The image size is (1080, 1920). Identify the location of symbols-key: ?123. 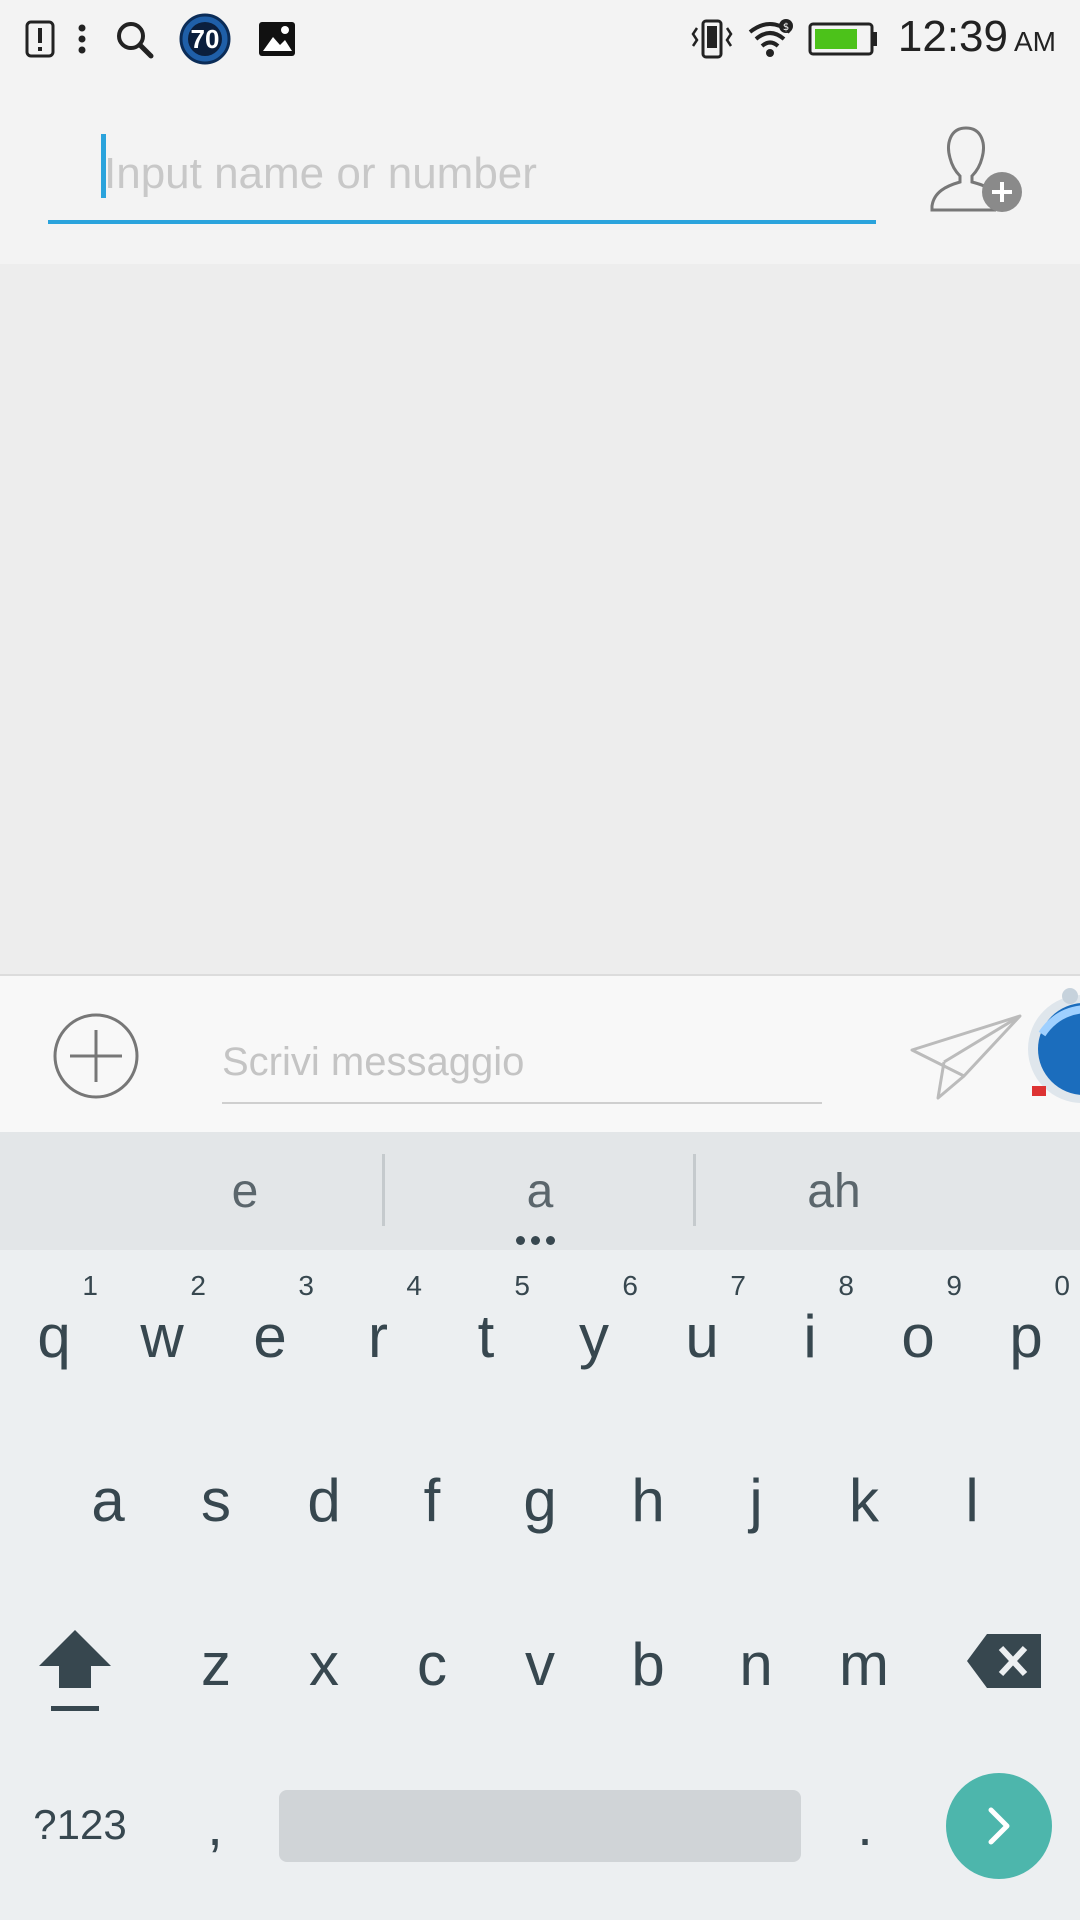
(80, 1825).